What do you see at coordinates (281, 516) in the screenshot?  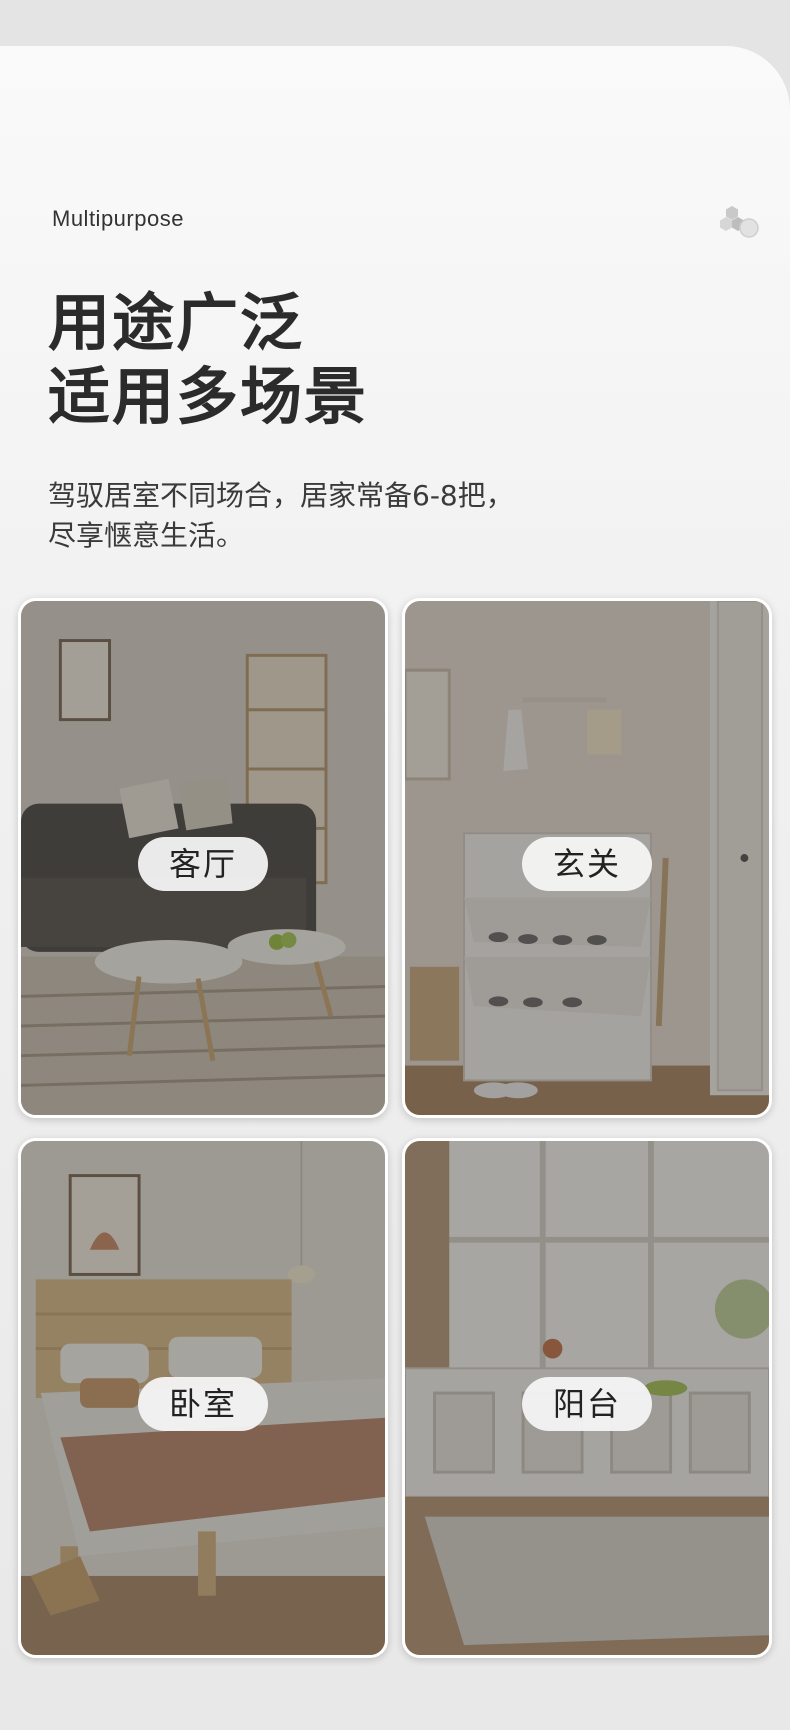 I see `description: 驾驭居室不同场合，居家常备6-8把， 尽享惬意生活。` at bounding box center [281, 516].